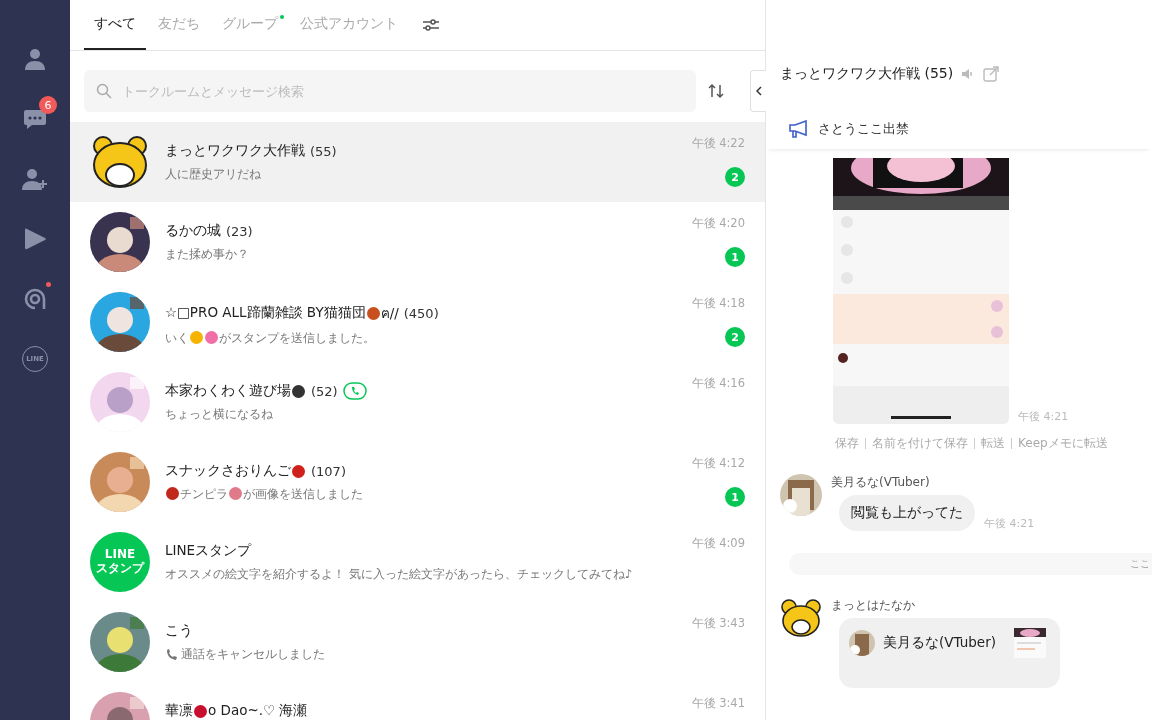  Describe the element at coordinates (258, 711) in the screenshot. I see `chat-name: o Dao~.♡ 海瀬` at that location.